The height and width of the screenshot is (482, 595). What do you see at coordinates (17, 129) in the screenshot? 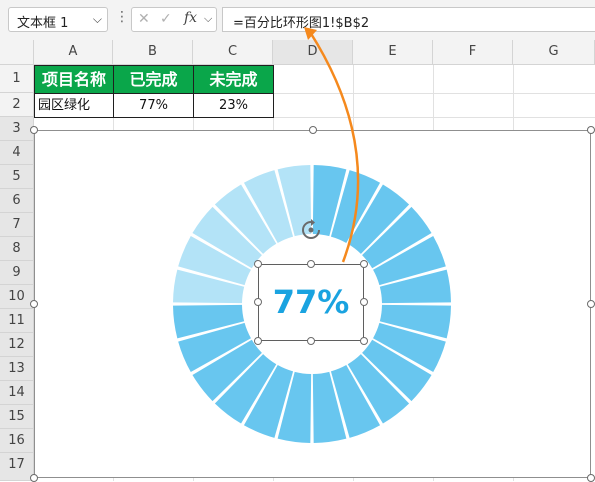
I see `row-header-3: 3` at bounding box center [17, 129].